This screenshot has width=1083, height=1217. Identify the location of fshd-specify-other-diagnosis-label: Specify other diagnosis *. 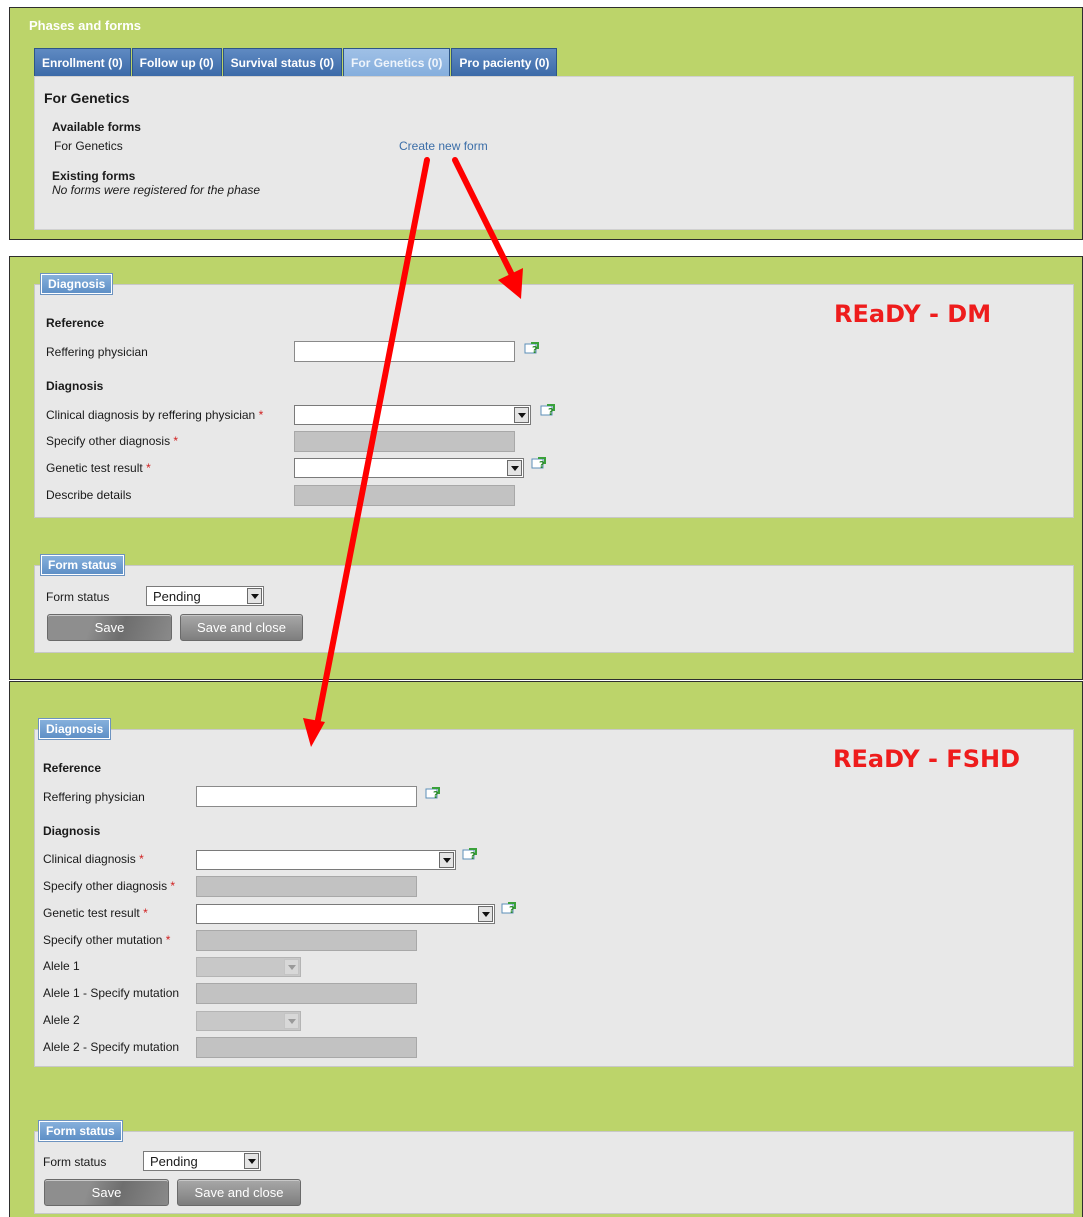
(109, 886).